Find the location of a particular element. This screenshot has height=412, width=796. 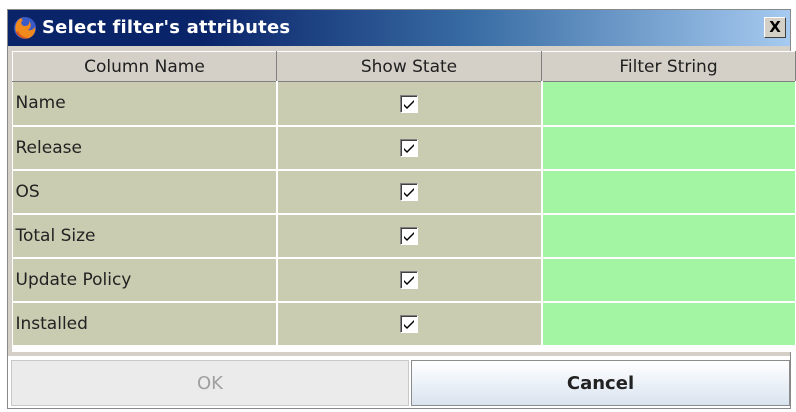

table-row: Installed is located at coordinates (404, 324).